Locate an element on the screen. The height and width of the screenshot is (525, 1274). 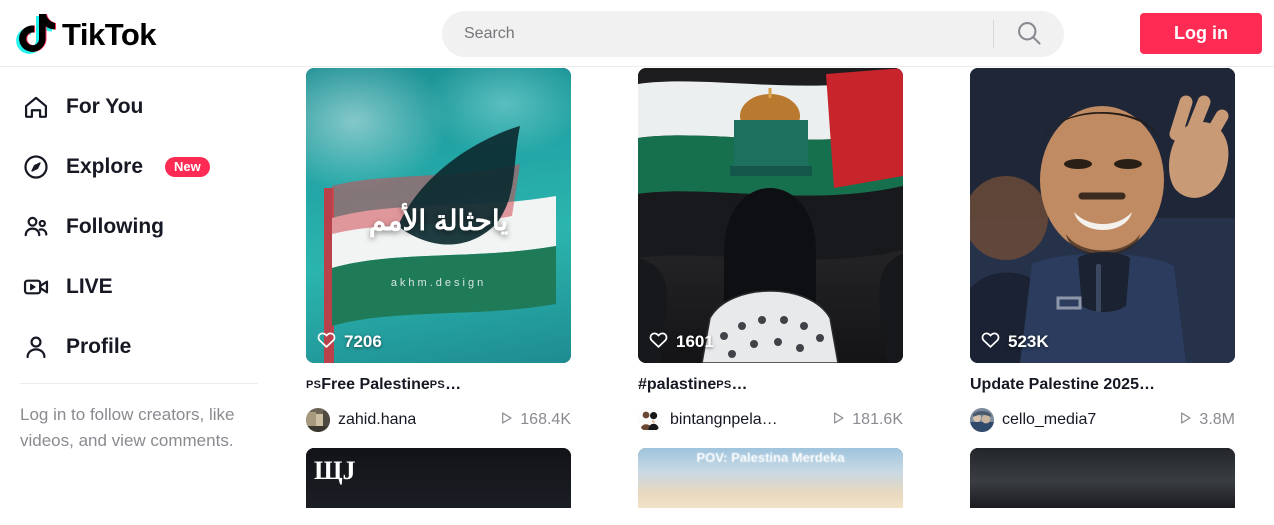
login-button: Log in is located at coordinates (1201, 33).